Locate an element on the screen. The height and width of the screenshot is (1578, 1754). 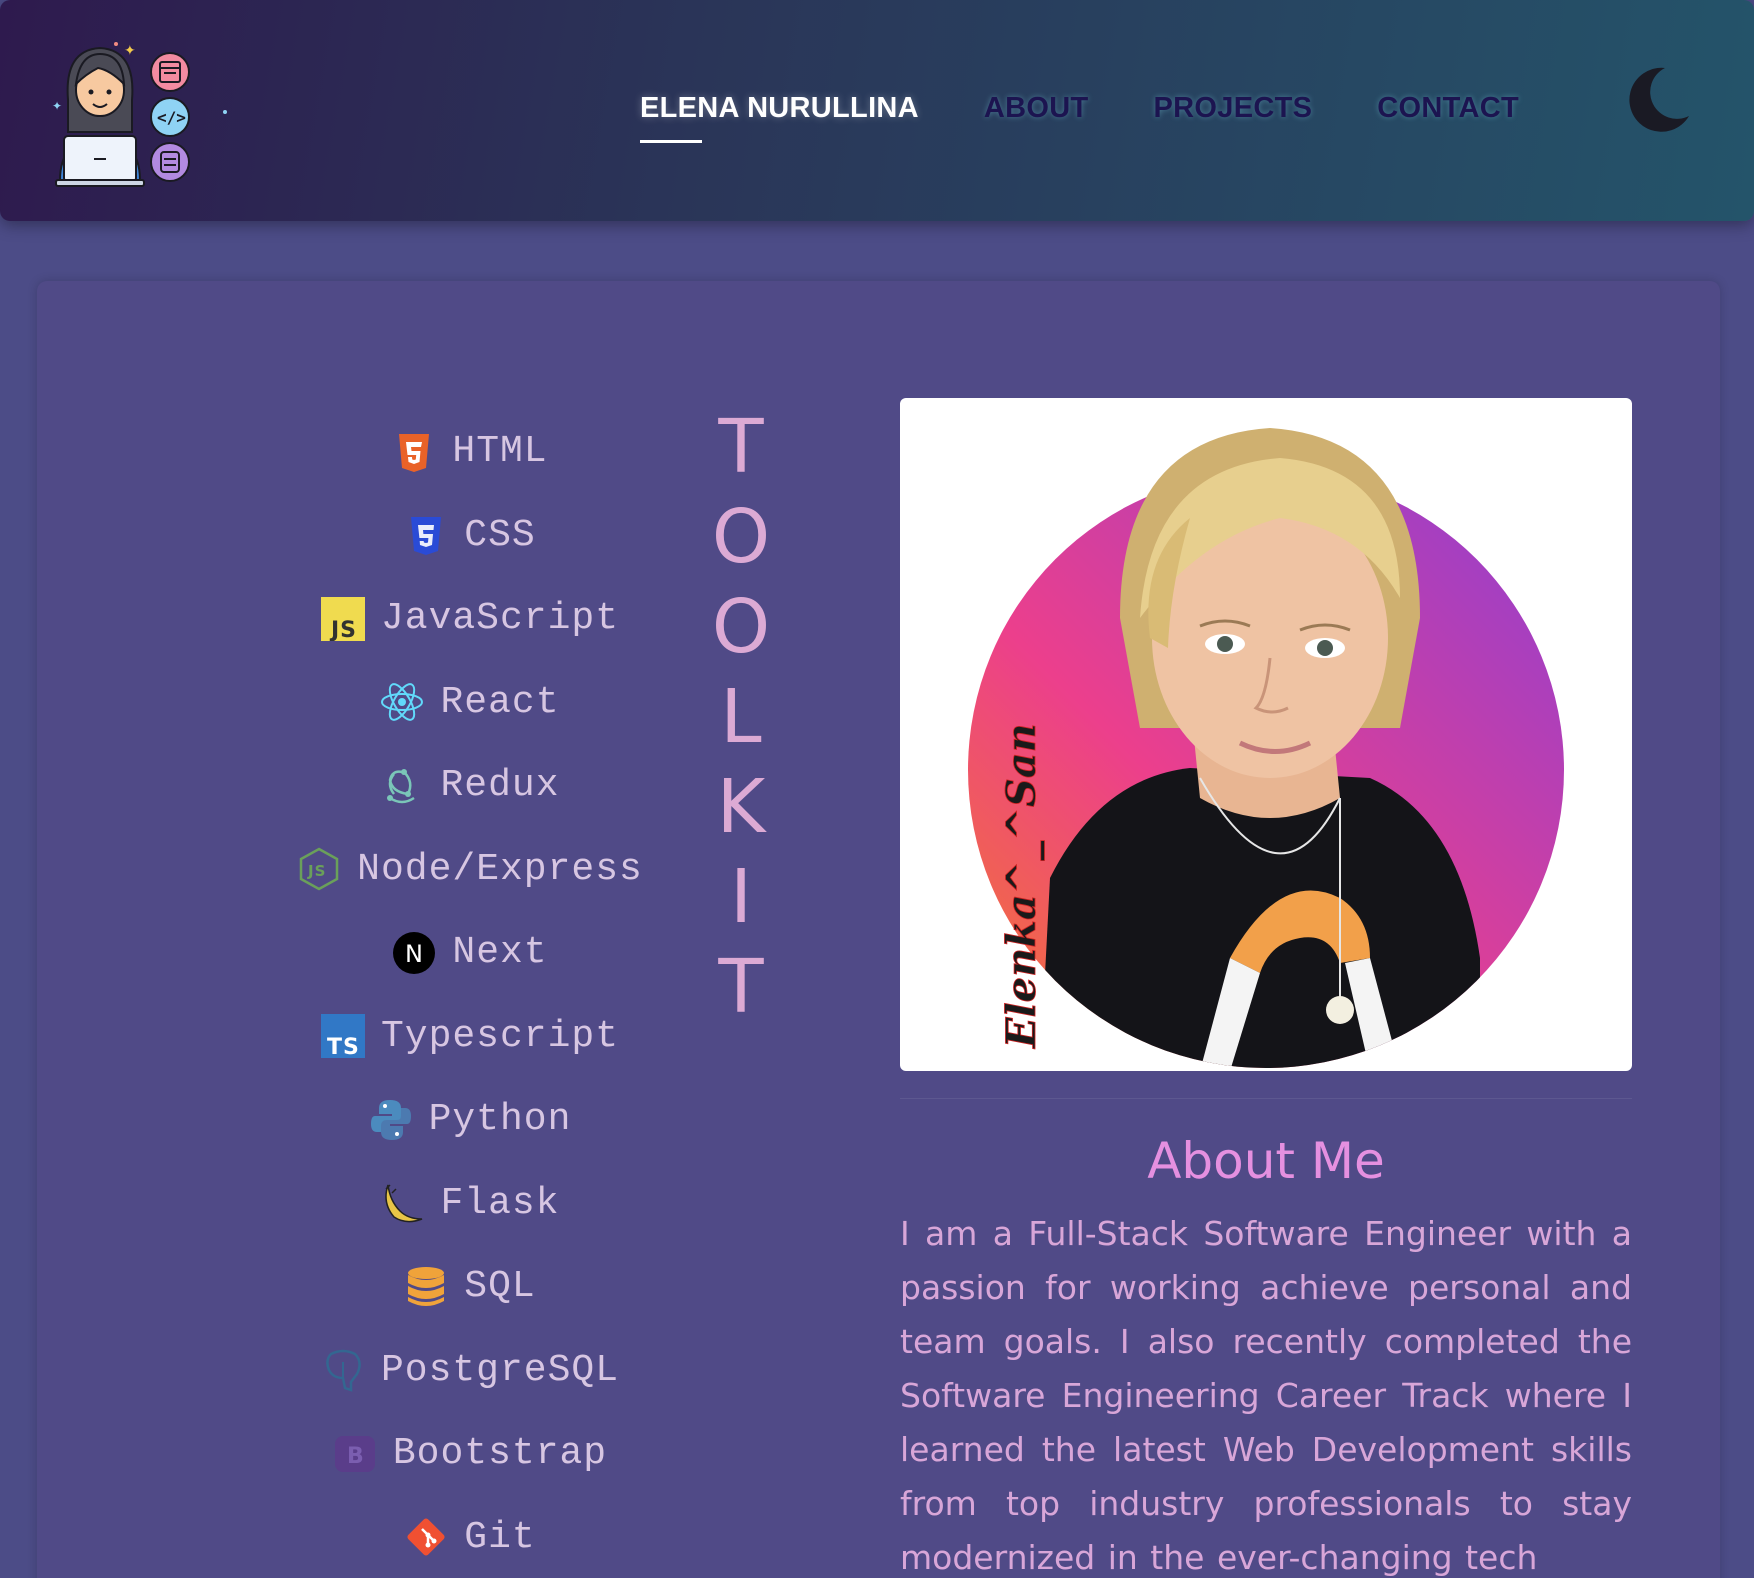
divider is located at coordinates (1266, 1098).